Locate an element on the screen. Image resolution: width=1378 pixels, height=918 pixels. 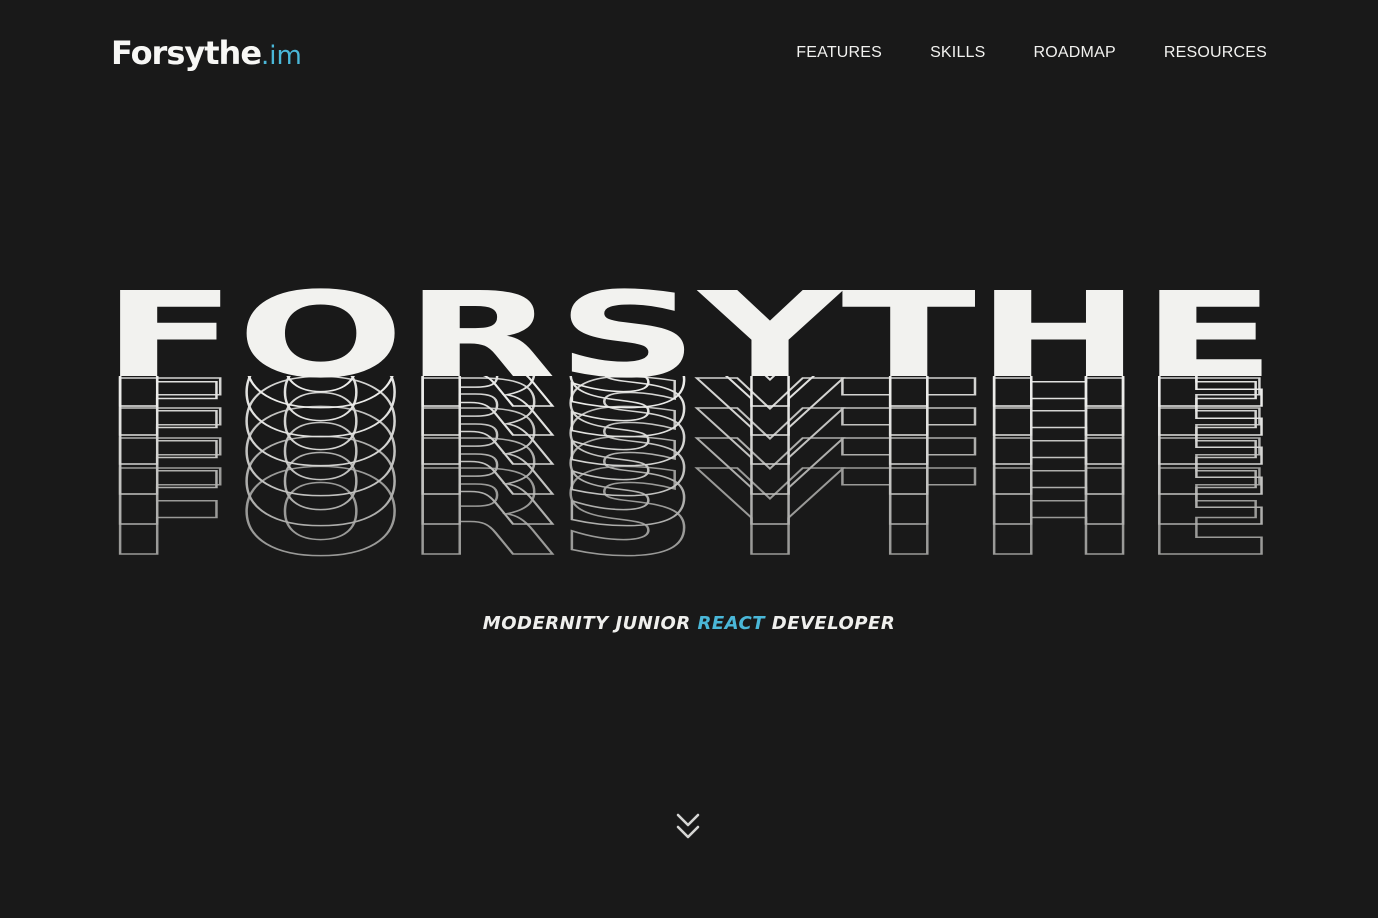
chevrons-down-icon is located at coordinates (688, 826).